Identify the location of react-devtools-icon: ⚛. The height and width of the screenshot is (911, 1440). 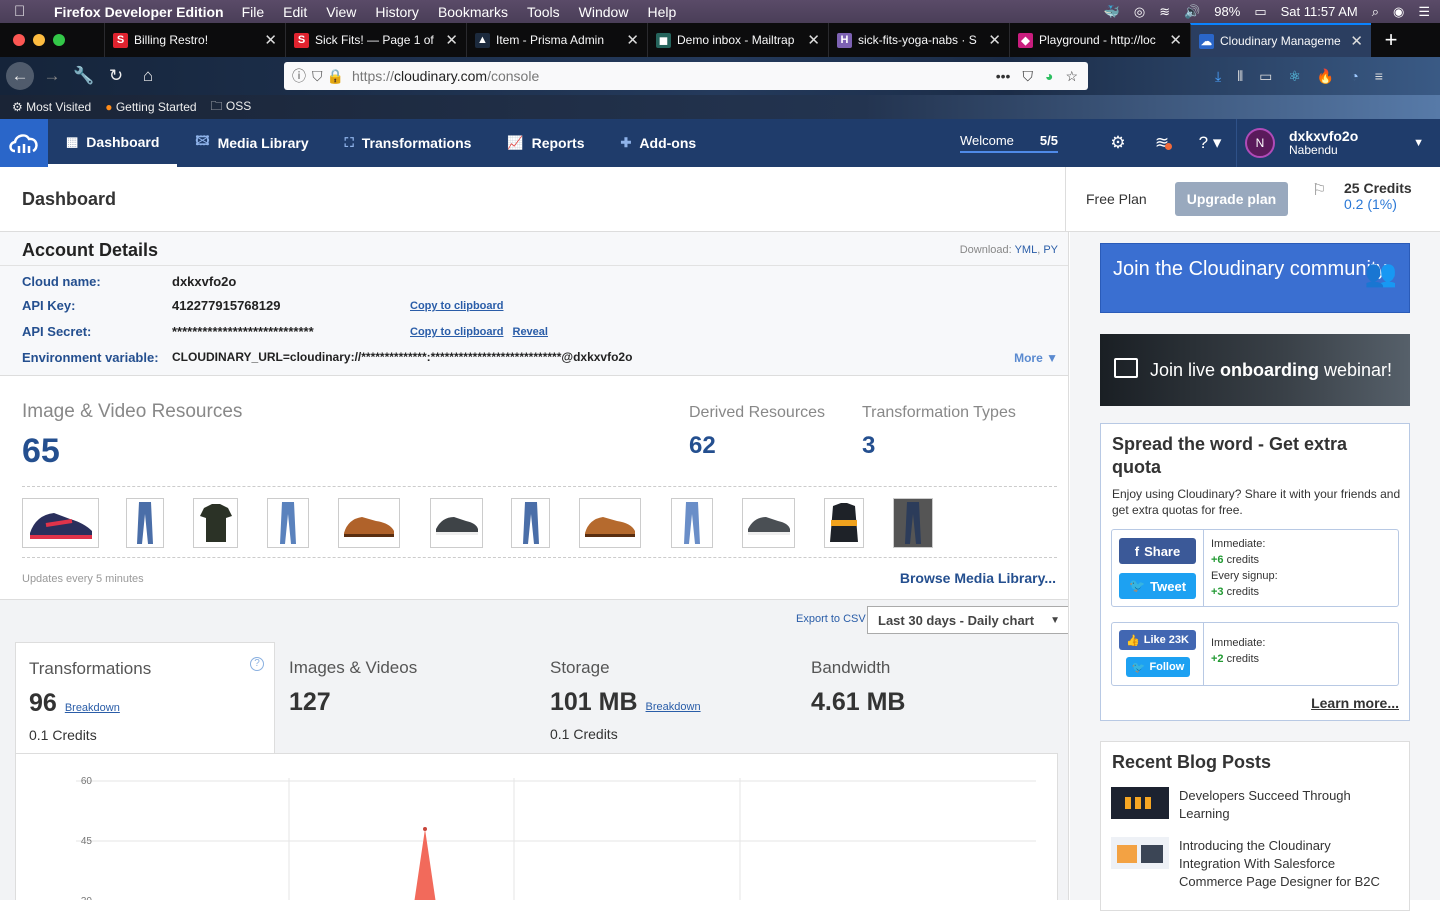
(1294, 76).